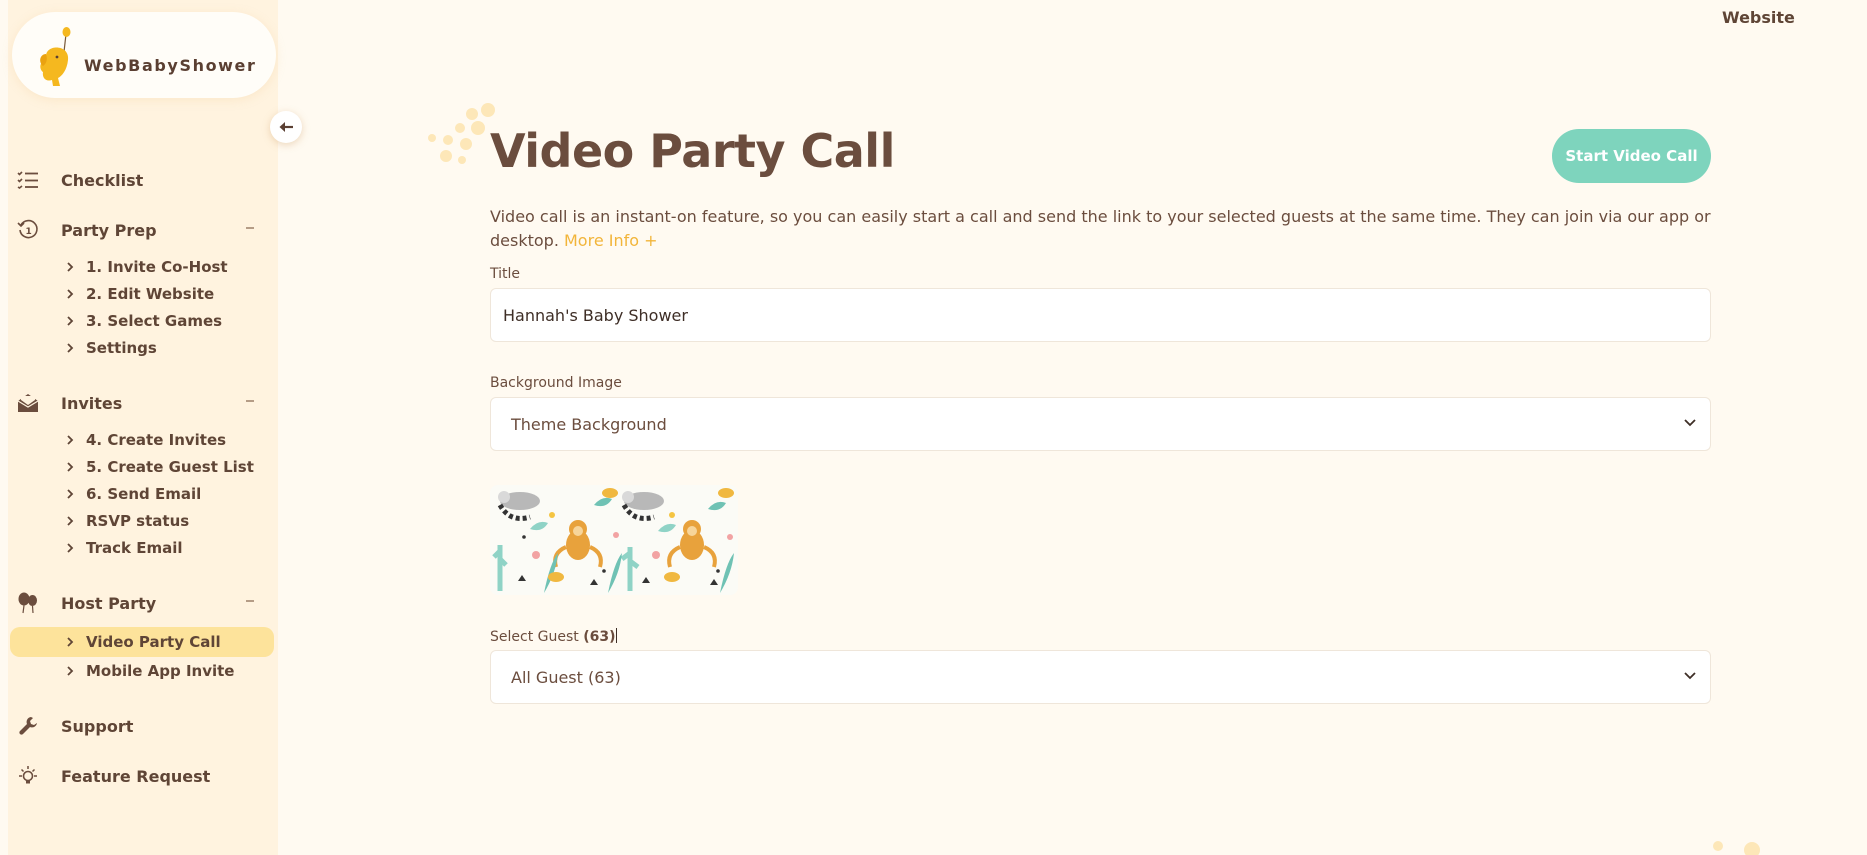  I want to click on title-field-label: Title, so click(505, 274).